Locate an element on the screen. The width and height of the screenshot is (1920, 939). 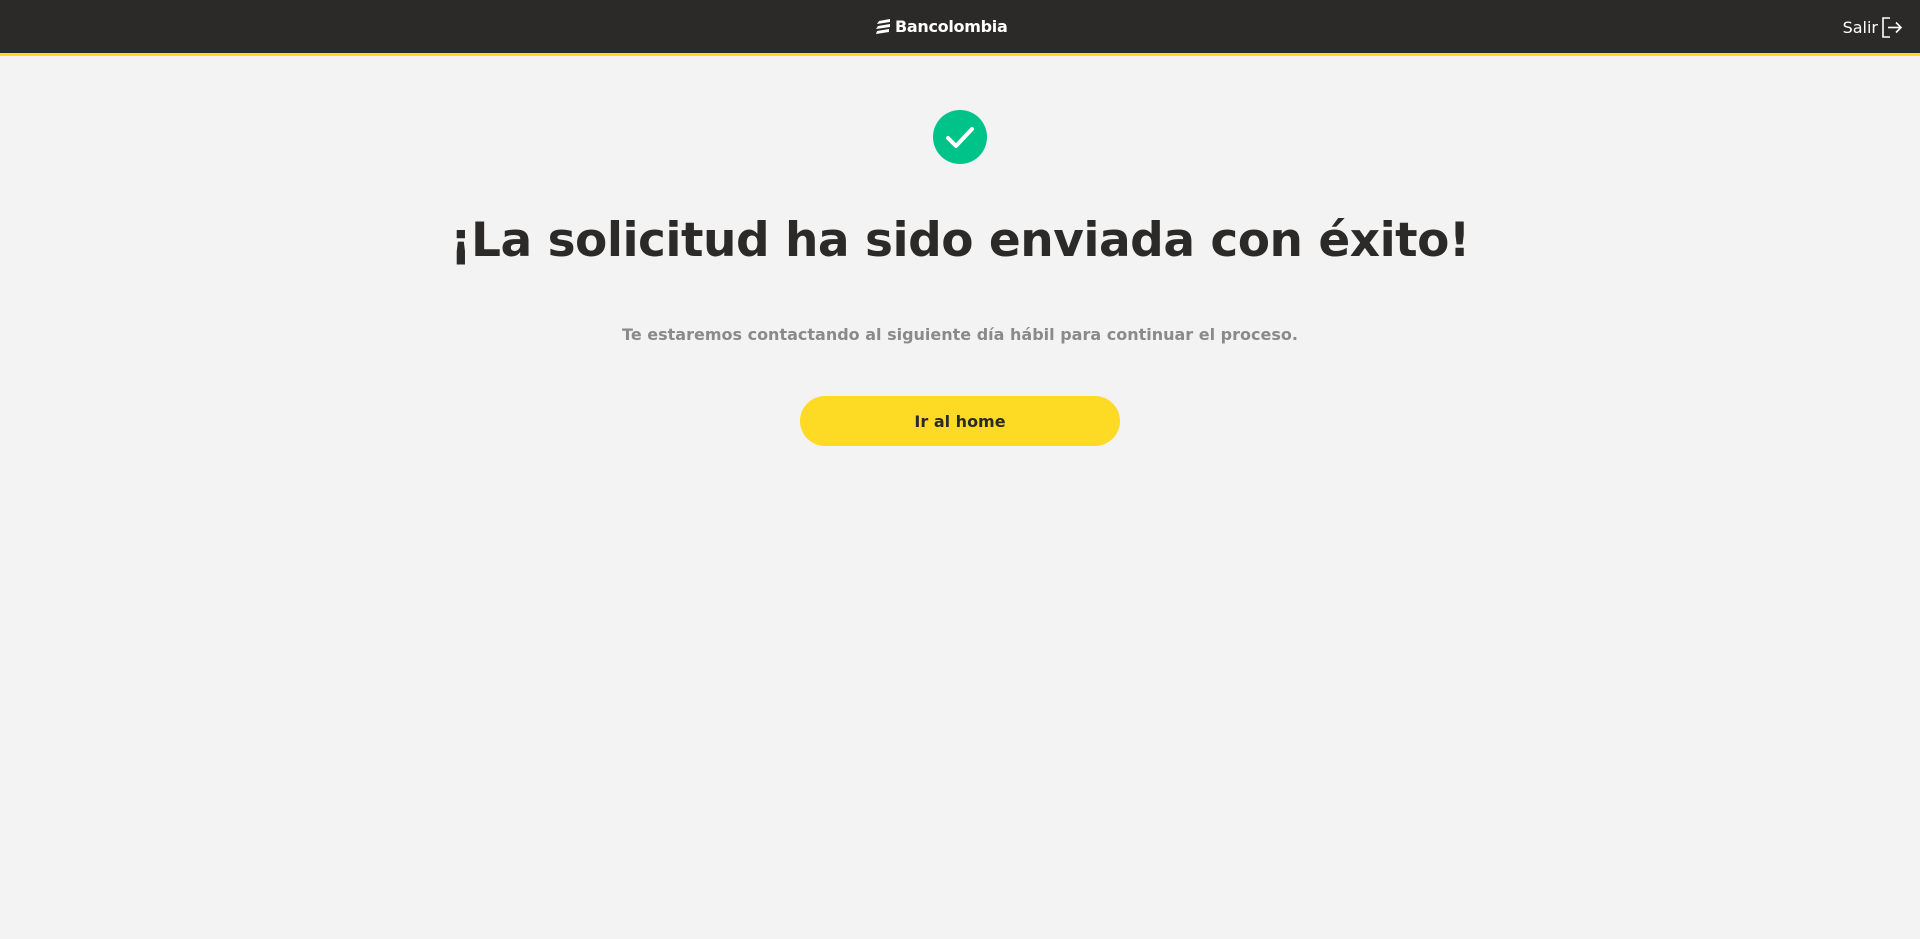
top-bar: Bancolombia Salir is located at coordinates (960, 28).